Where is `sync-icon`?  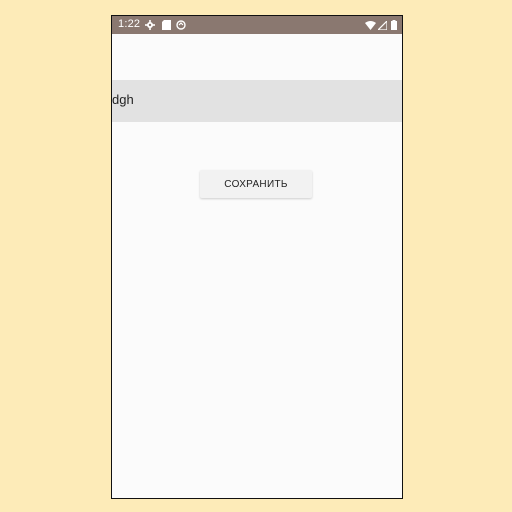 sync-icon is located at coordinates (181, 25).